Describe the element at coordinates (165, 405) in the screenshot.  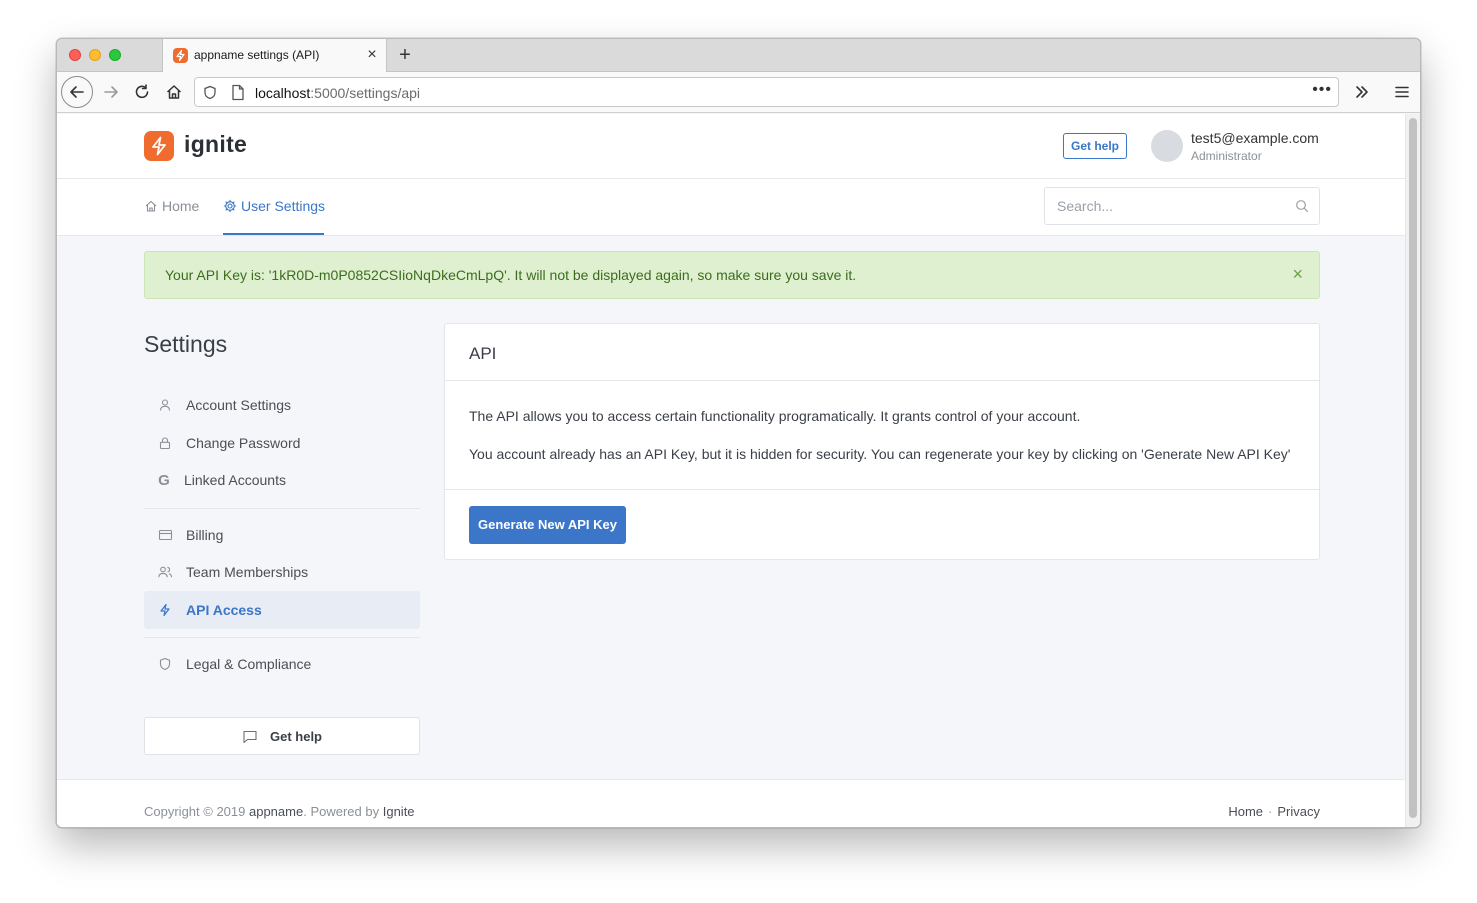
I see `user-icon` at that location.